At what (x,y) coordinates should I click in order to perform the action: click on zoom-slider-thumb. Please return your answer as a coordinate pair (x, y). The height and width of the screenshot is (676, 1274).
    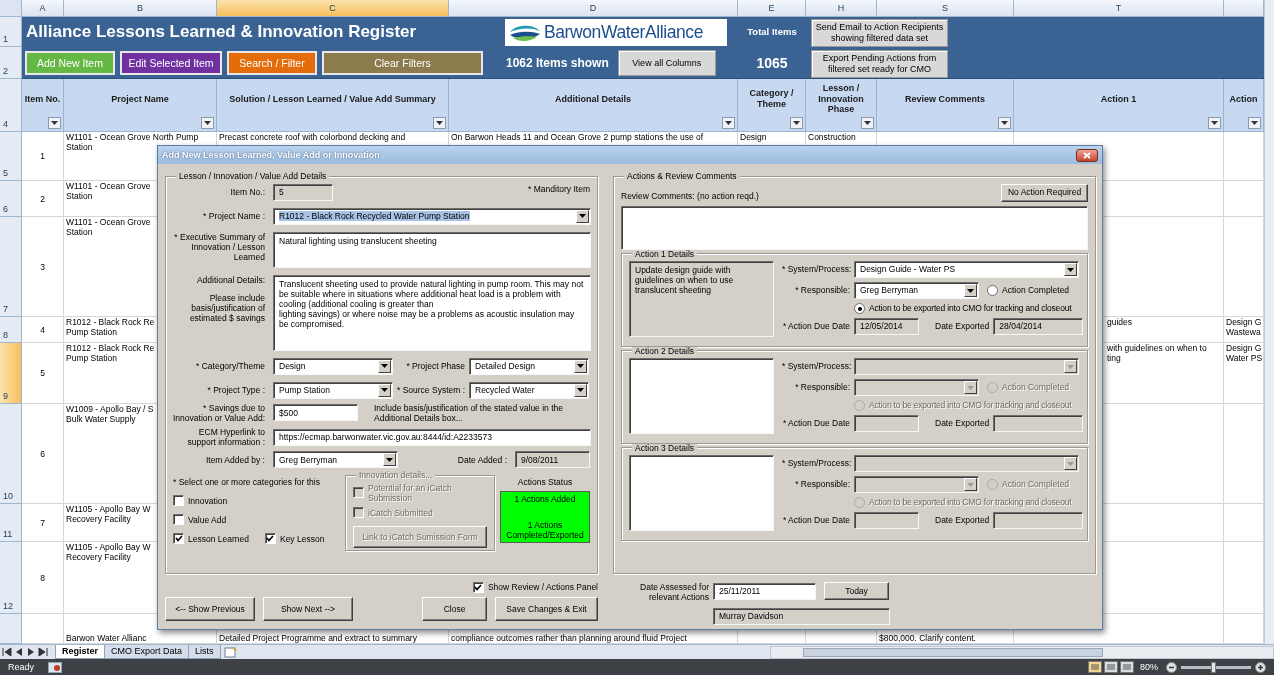
    Looking at the image, I should click on (1213, 667).